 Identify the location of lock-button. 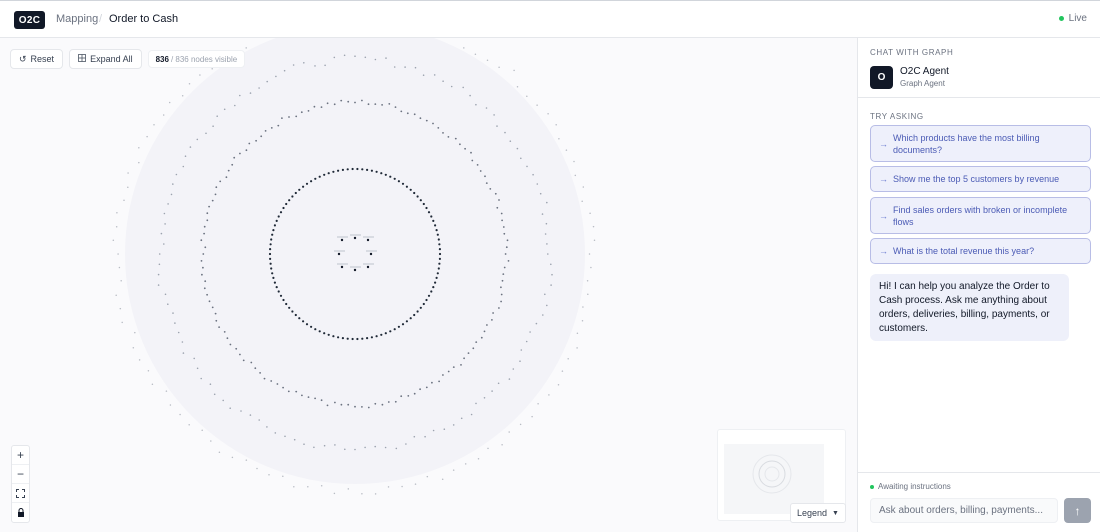
(20, 512).